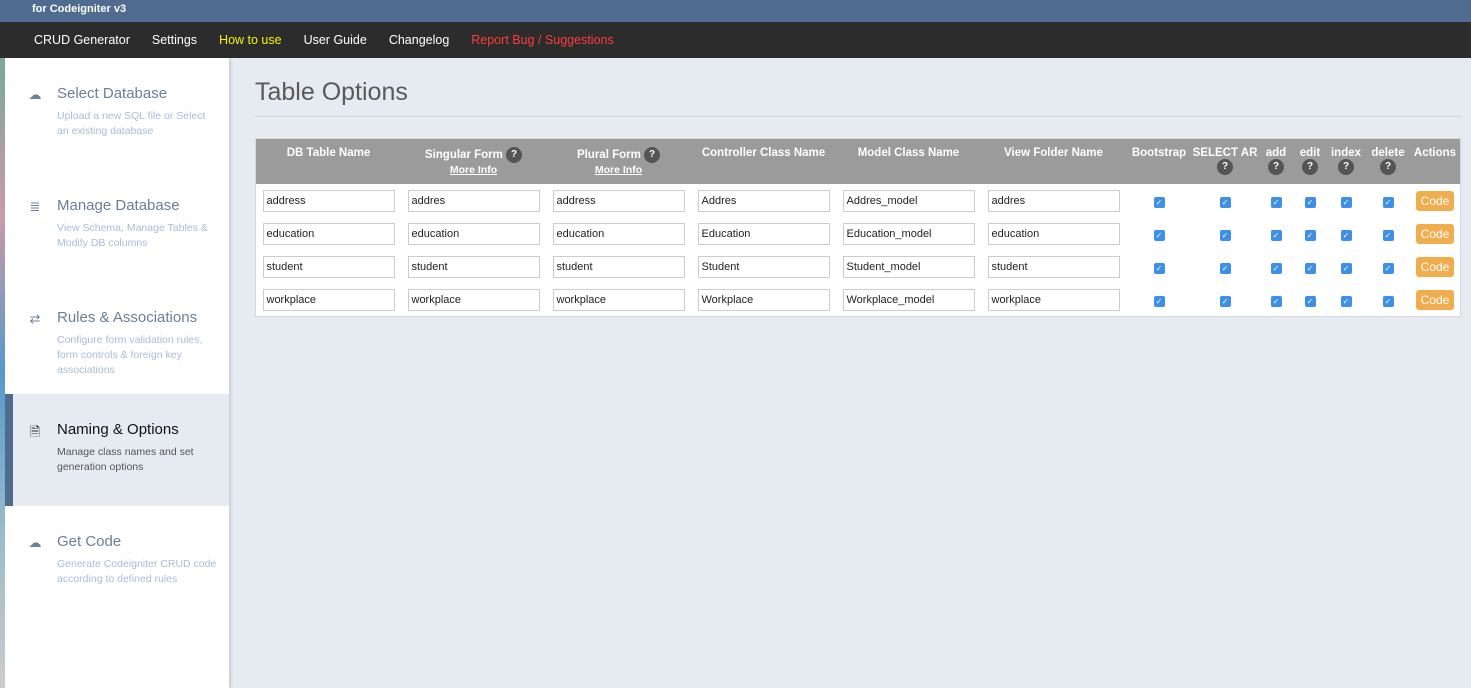 The height and width of the screenshot is (688, 1471). I want to click on nav-how-to-use: How to use, so click(250, 40).